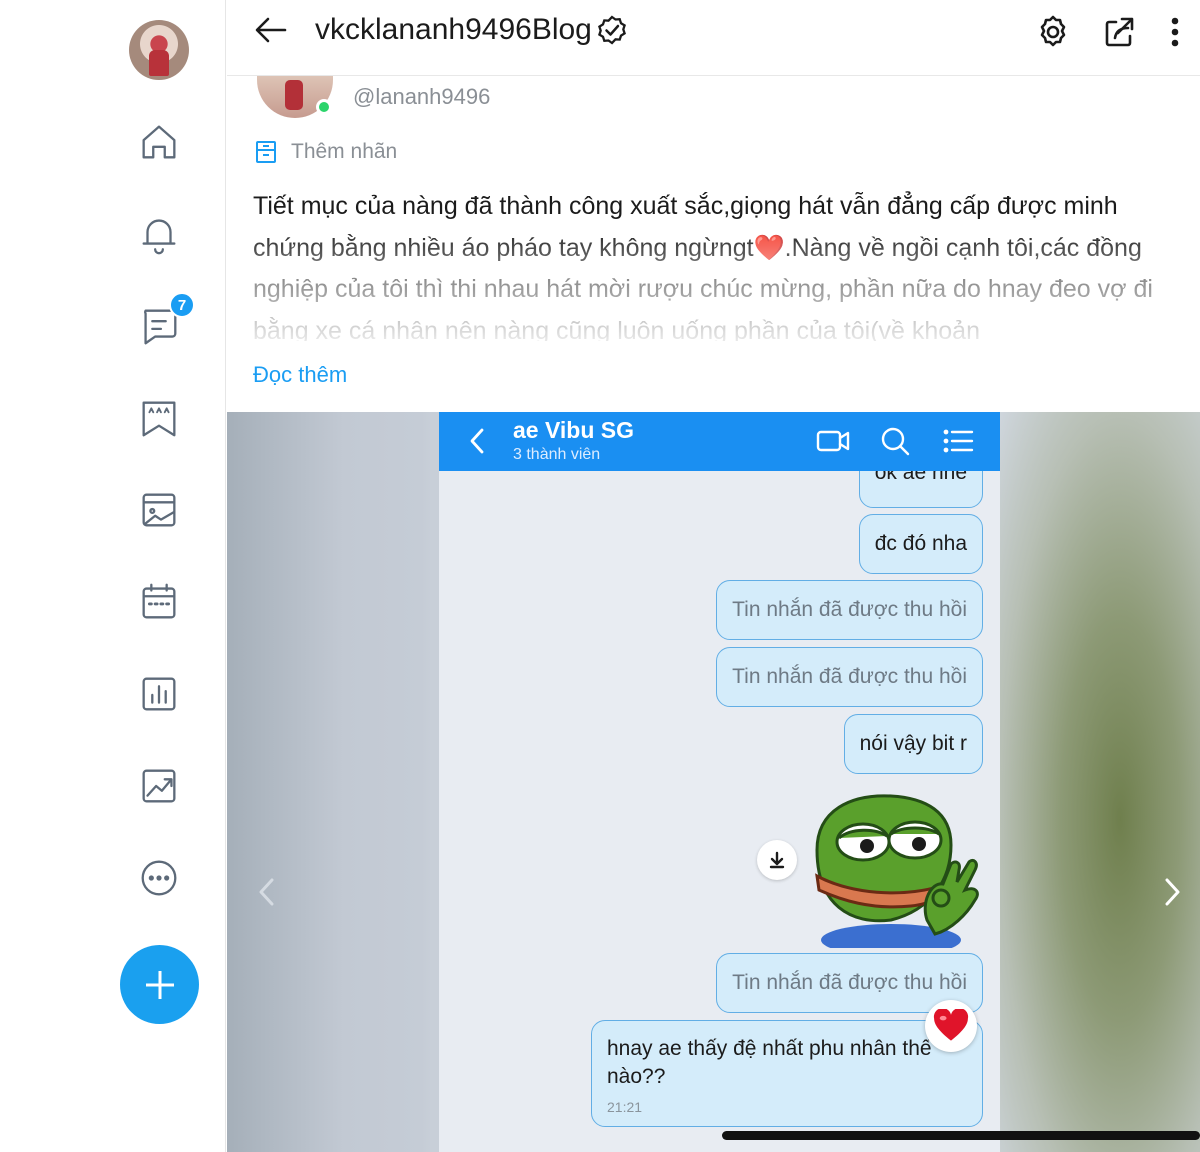  I want to click on settings-gear-icon, so click(1053, 32).